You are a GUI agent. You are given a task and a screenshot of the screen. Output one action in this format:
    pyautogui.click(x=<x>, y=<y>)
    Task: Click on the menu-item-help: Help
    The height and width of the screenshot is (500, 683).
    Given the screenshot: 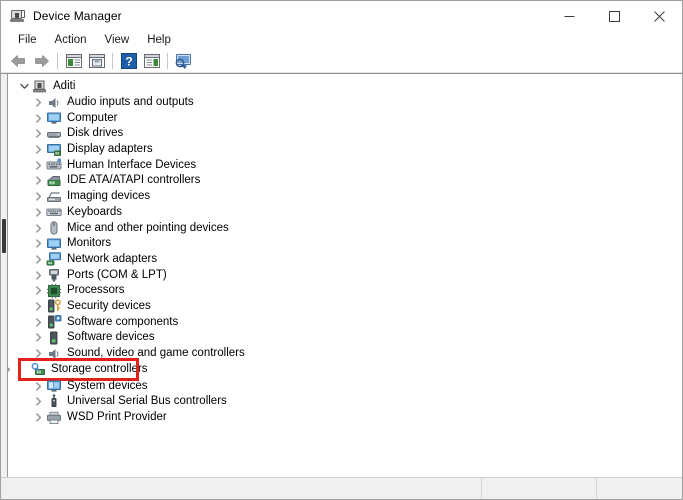 What is the action you would take?
    pyautogui.click(x=159, y=40)
    